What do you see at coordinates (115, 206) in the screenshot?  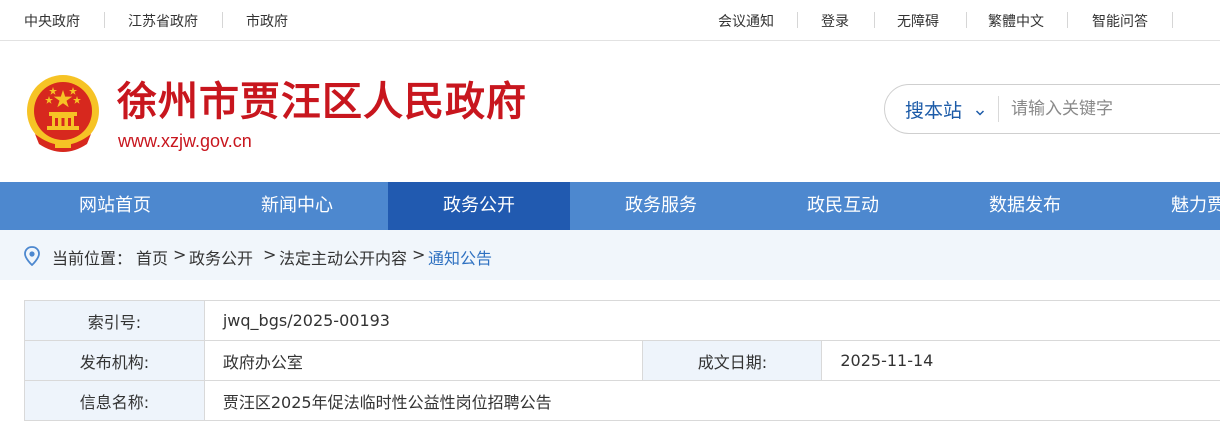 I see `nav-item-home: 网站首页` at bounding box center [115, 206].